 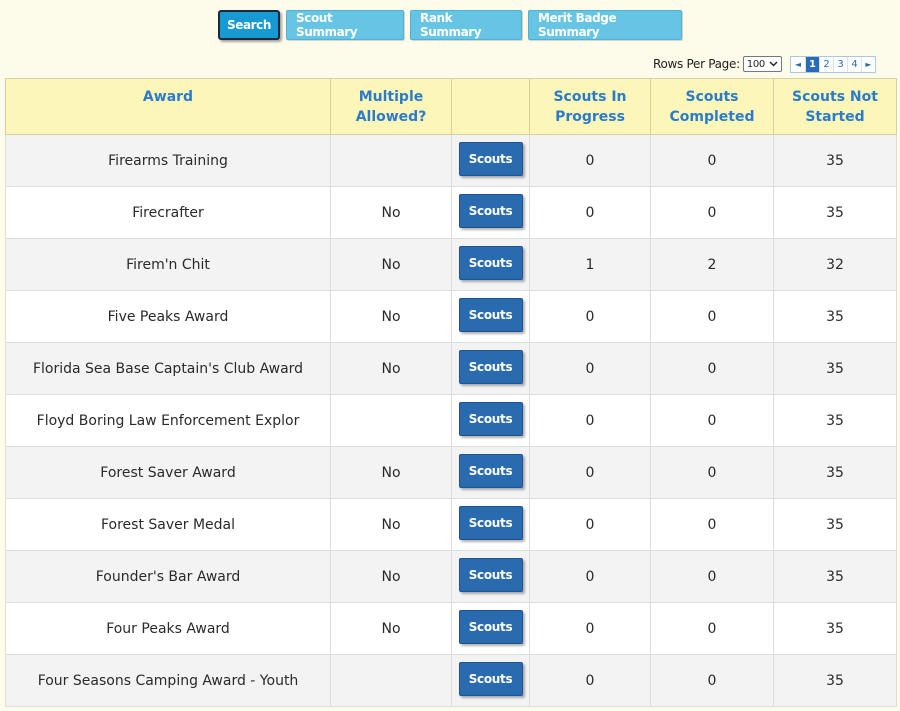 What do you see at coordinates (168, 524) in the screenshot?
I see `award-cell: Forest Saver Medal` at bounding box center [168, 524].